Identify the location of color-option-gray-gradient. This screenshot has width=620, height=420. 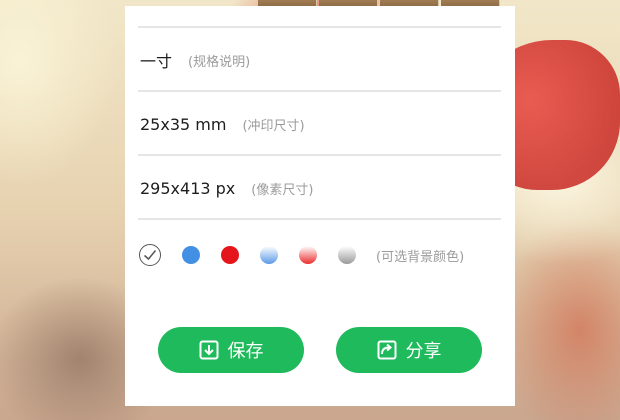
(347, 255).